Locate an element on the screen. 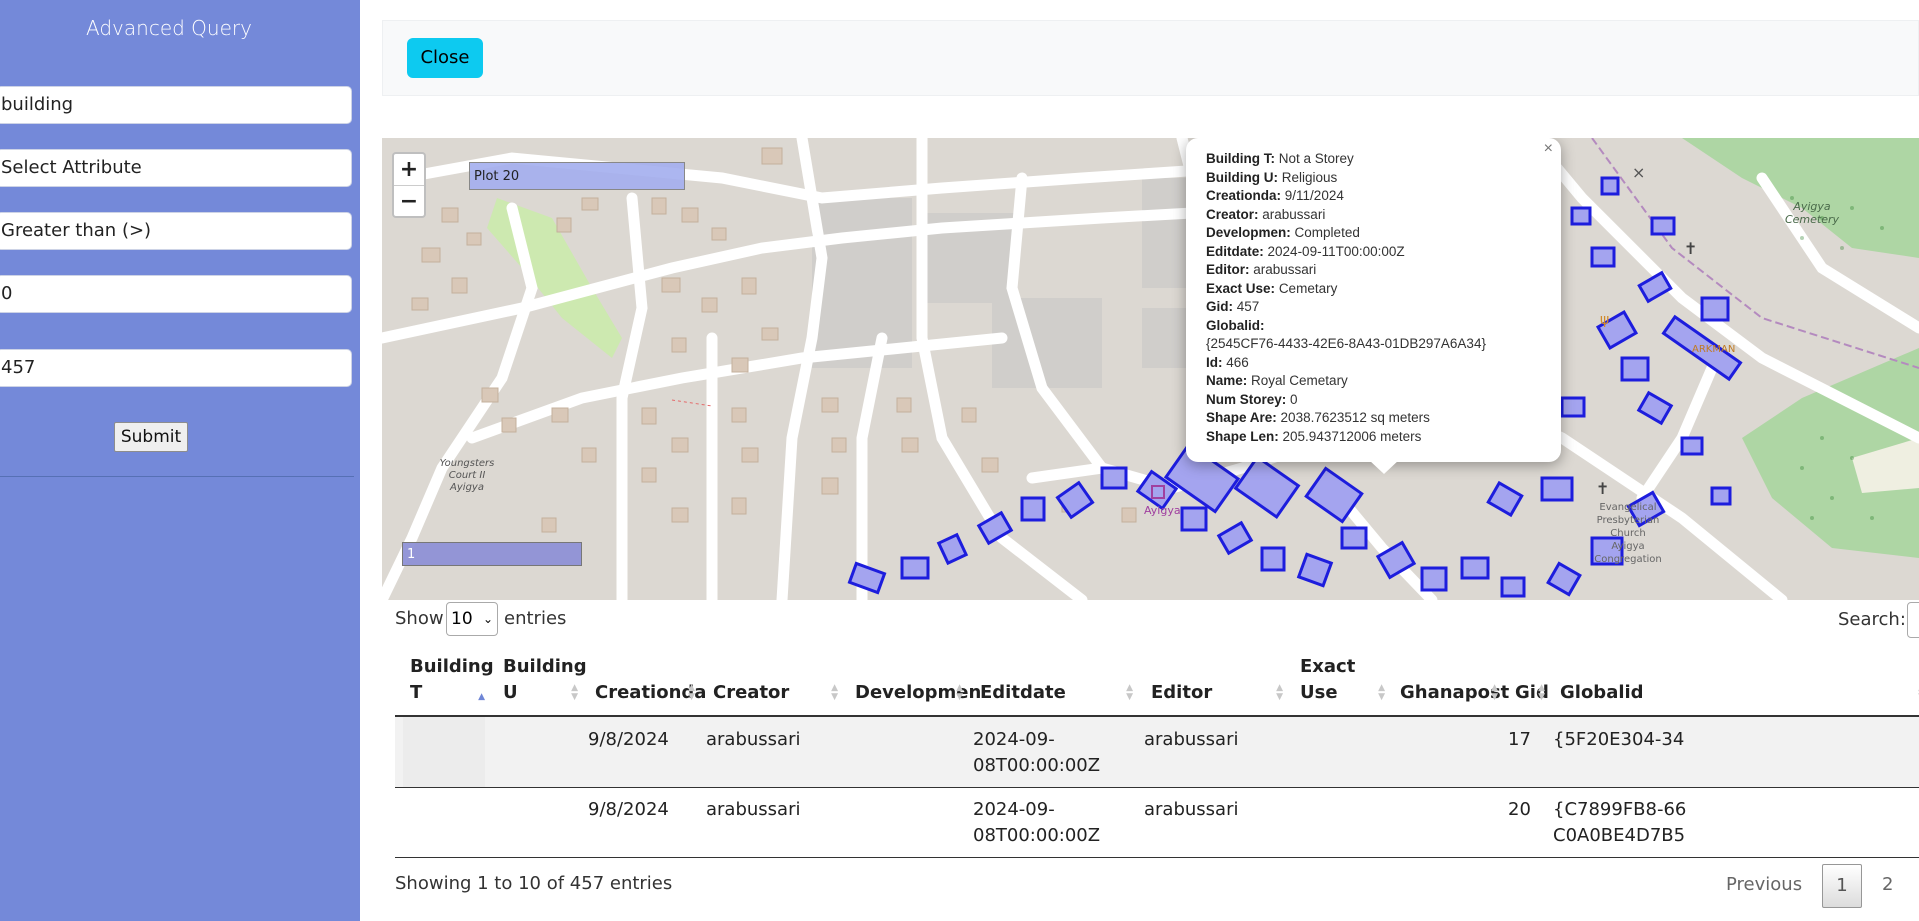 Image resolution: width=1919 pixels, height=921 pixels. popup-field: Globalid: is located at coordinates (1373, 326).